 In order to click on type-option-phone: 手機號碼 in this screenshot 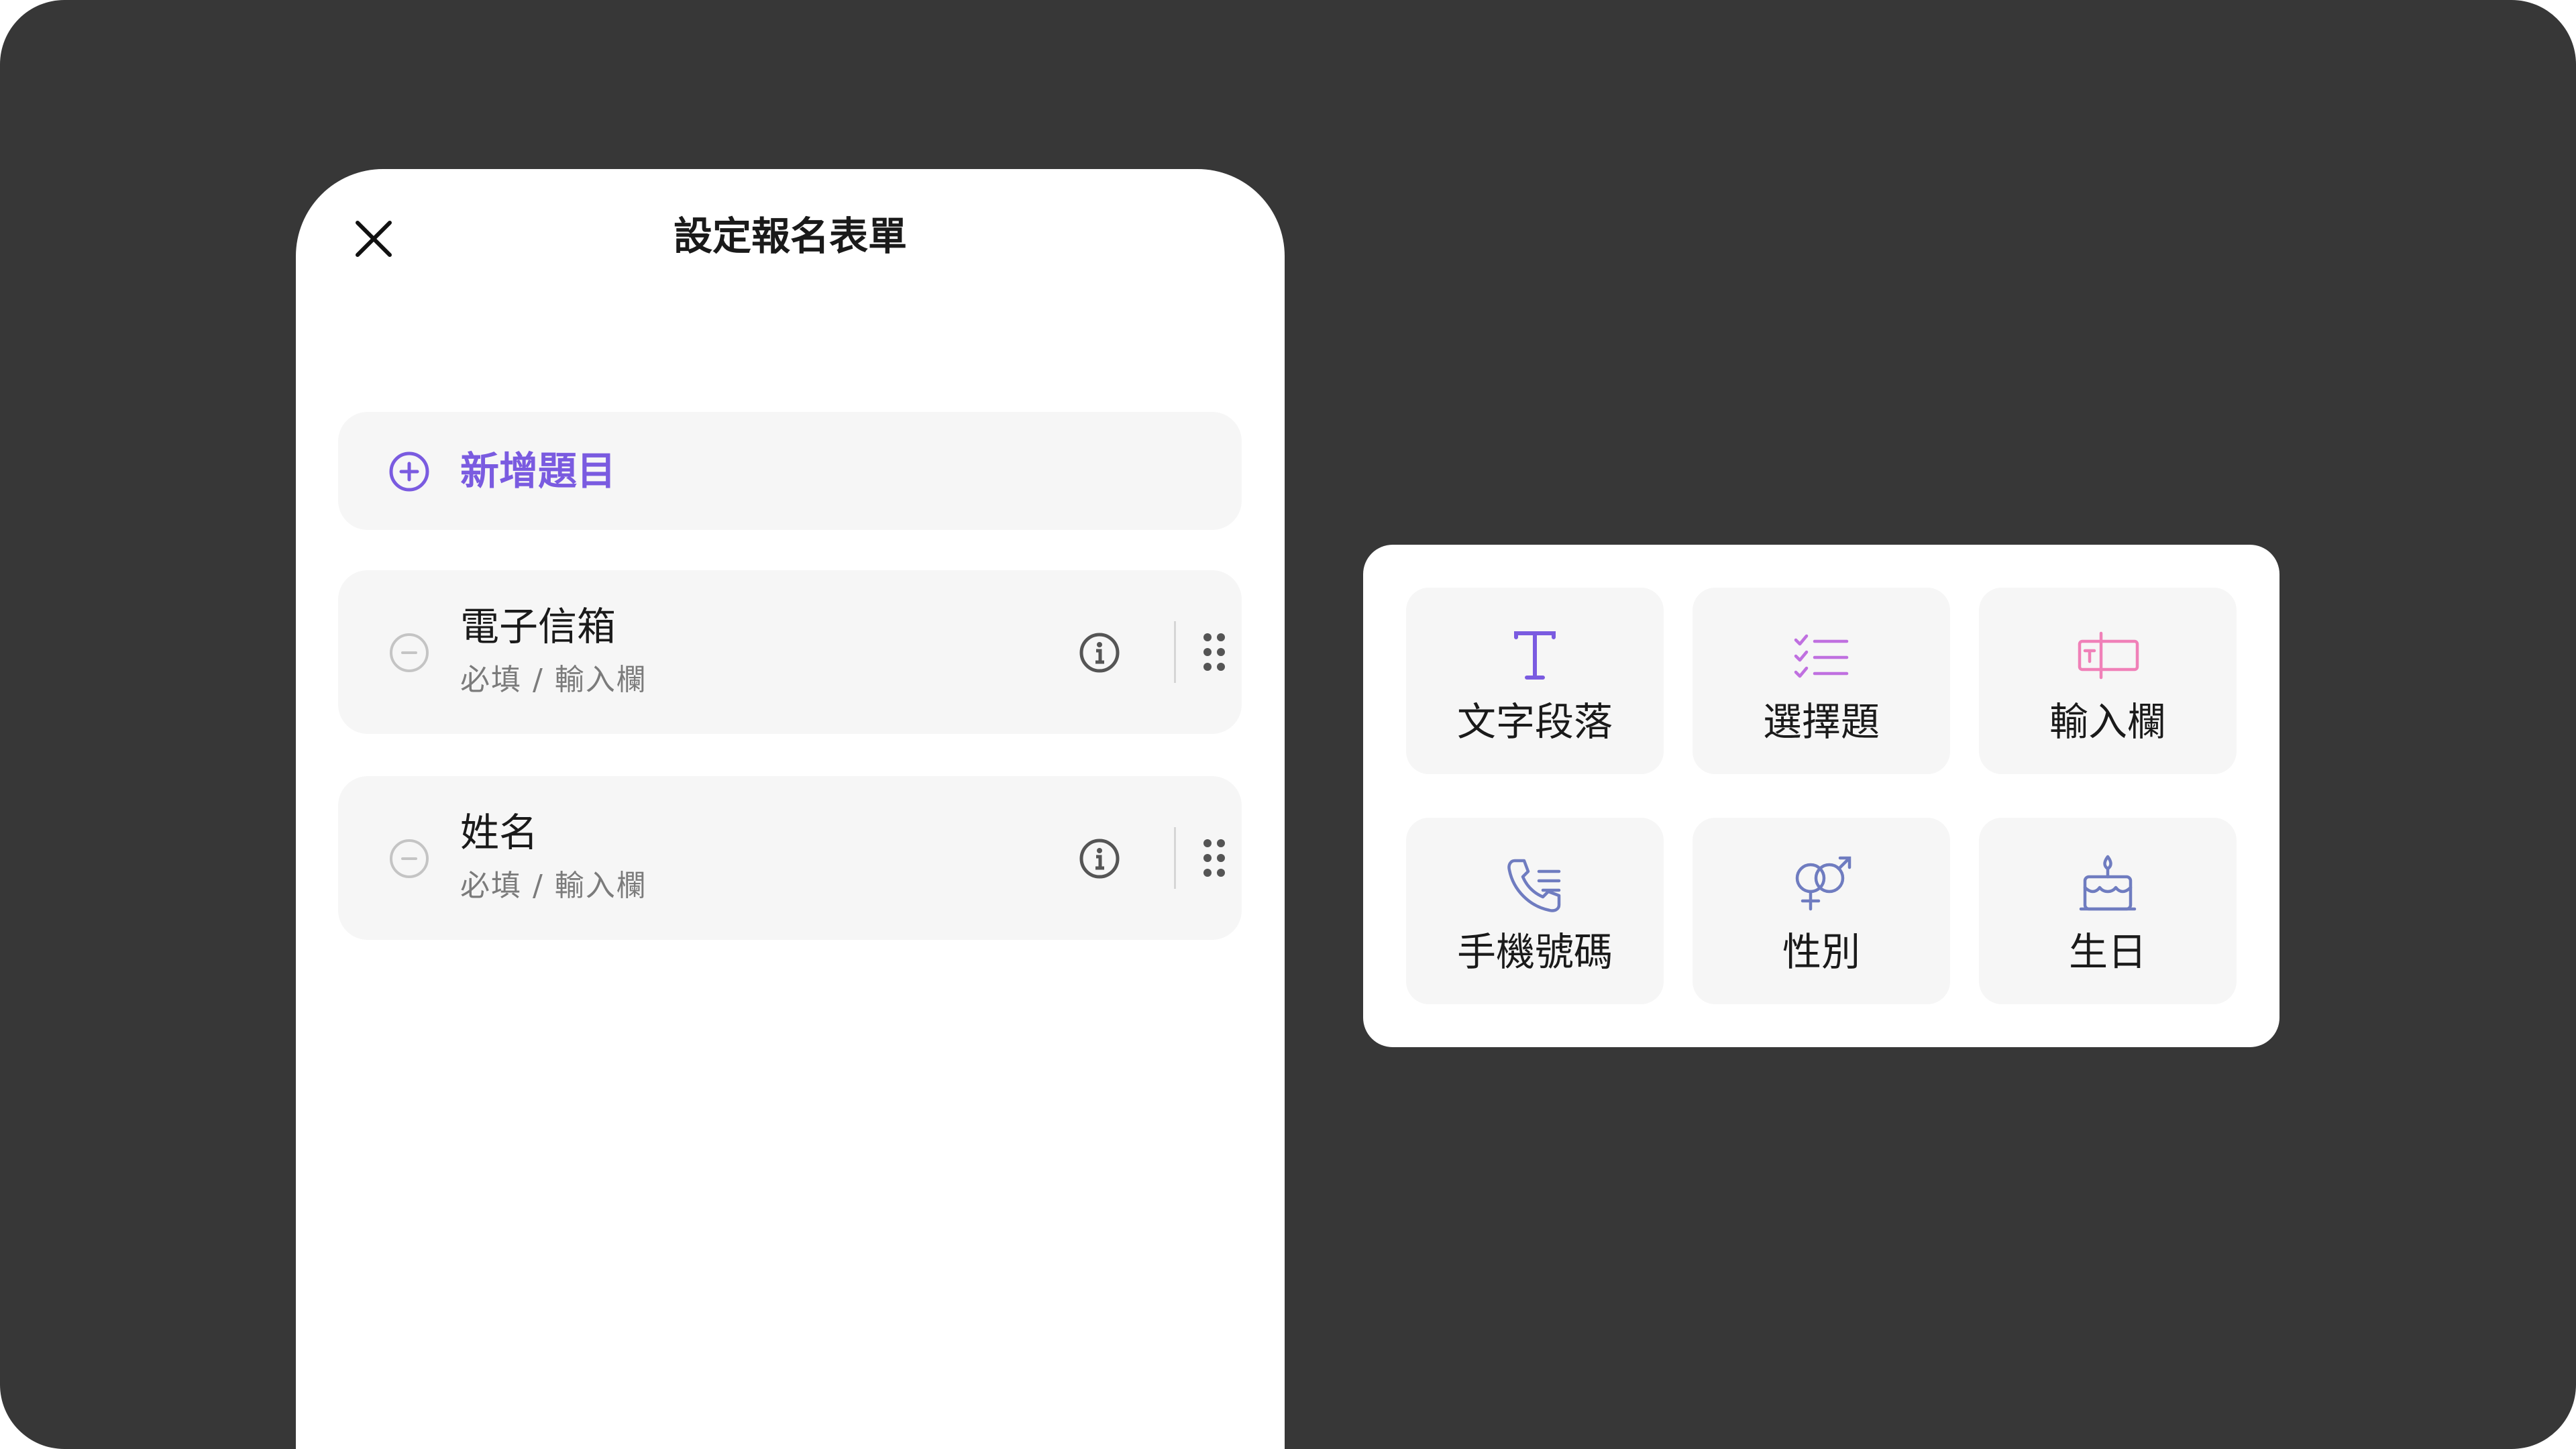, I will do `click(1535, 911)`.